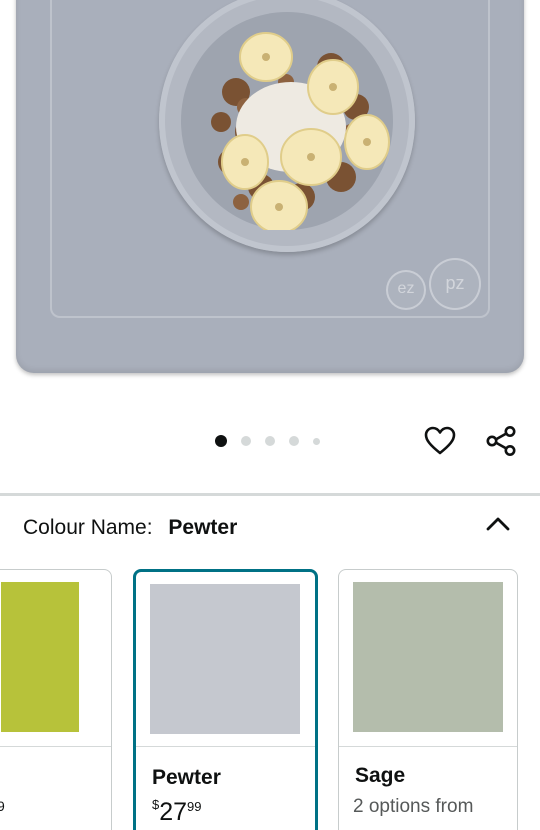 The height and width of the screenshot is (830, 540). I want to click on swatch-name: Sage, so click(380, 775).